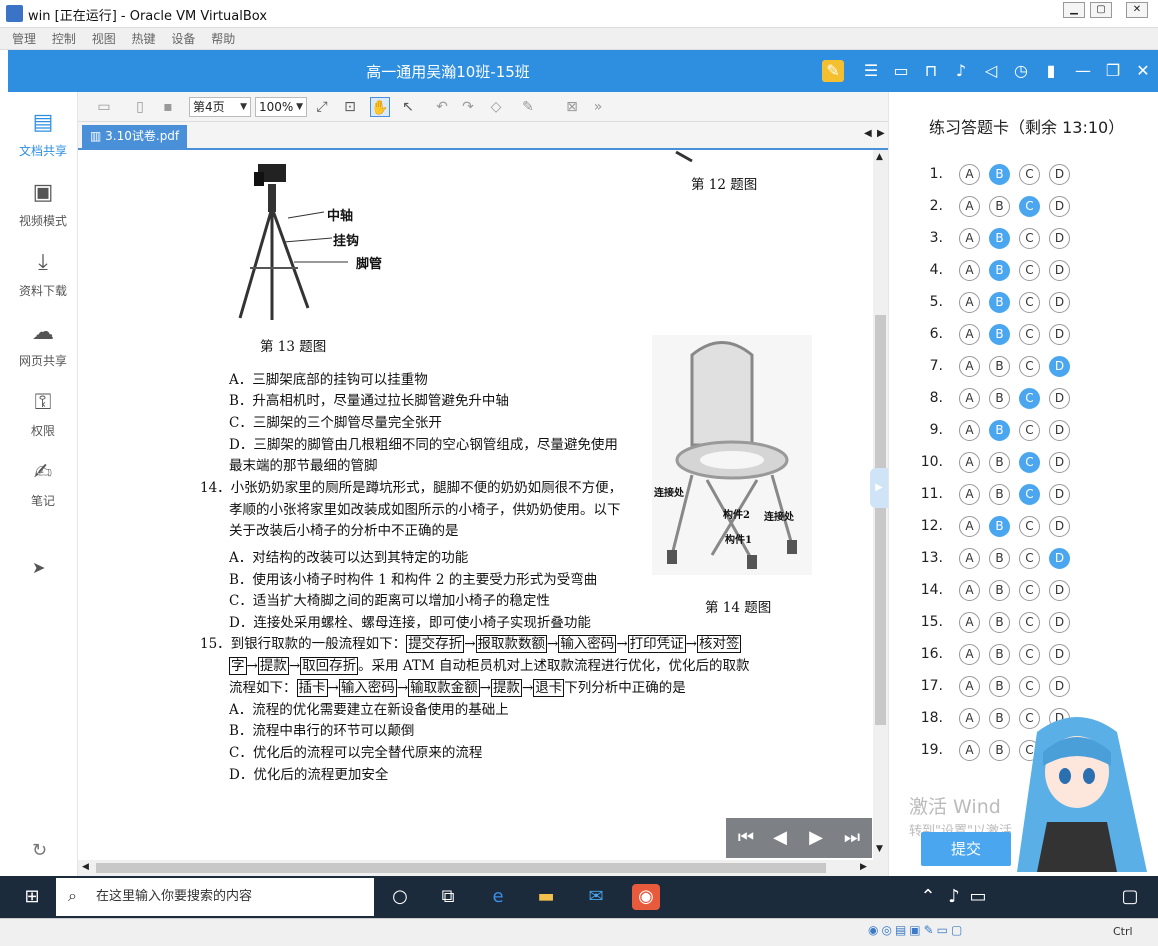 Image resolution: width=1158 pixels, height=946 pixels. What do you see at coordinates (468, 107) in the screenshot?
I see `redo-icon: ↷` at bounding box center [468, 107].